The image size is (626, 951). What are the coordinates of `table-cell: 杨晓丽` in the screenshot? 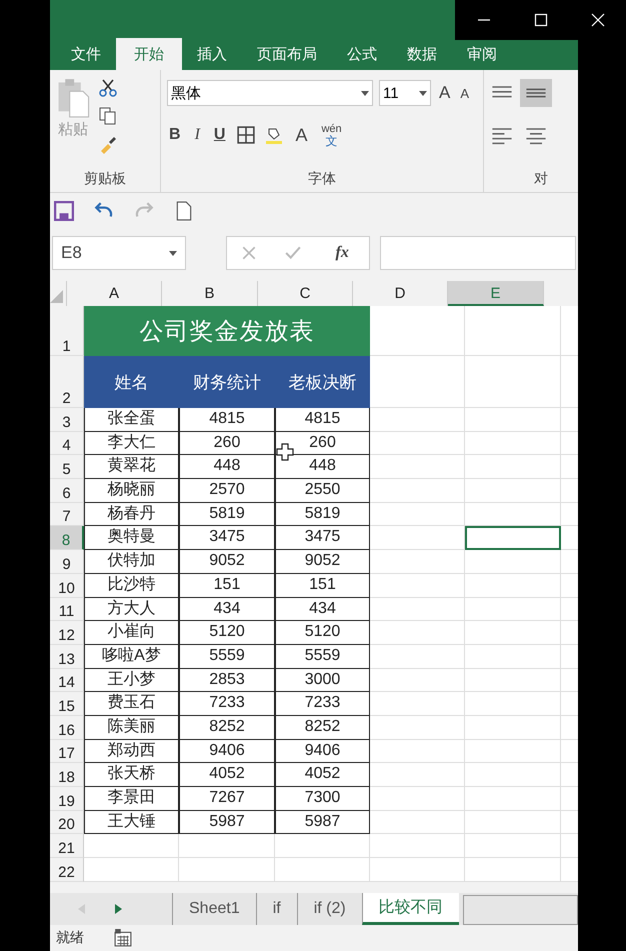 It's located at (131, 491).